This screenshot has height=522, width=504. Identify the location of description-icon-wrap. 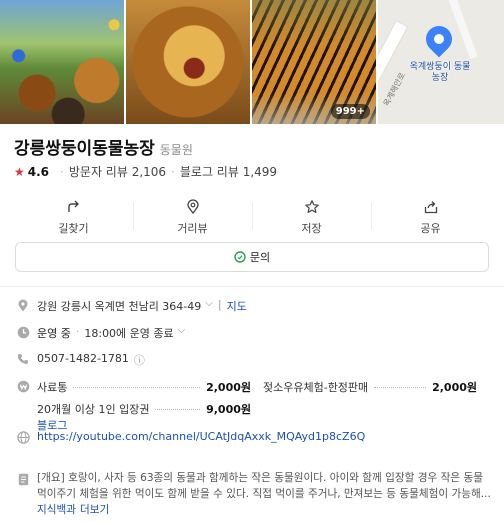
(26, 479).